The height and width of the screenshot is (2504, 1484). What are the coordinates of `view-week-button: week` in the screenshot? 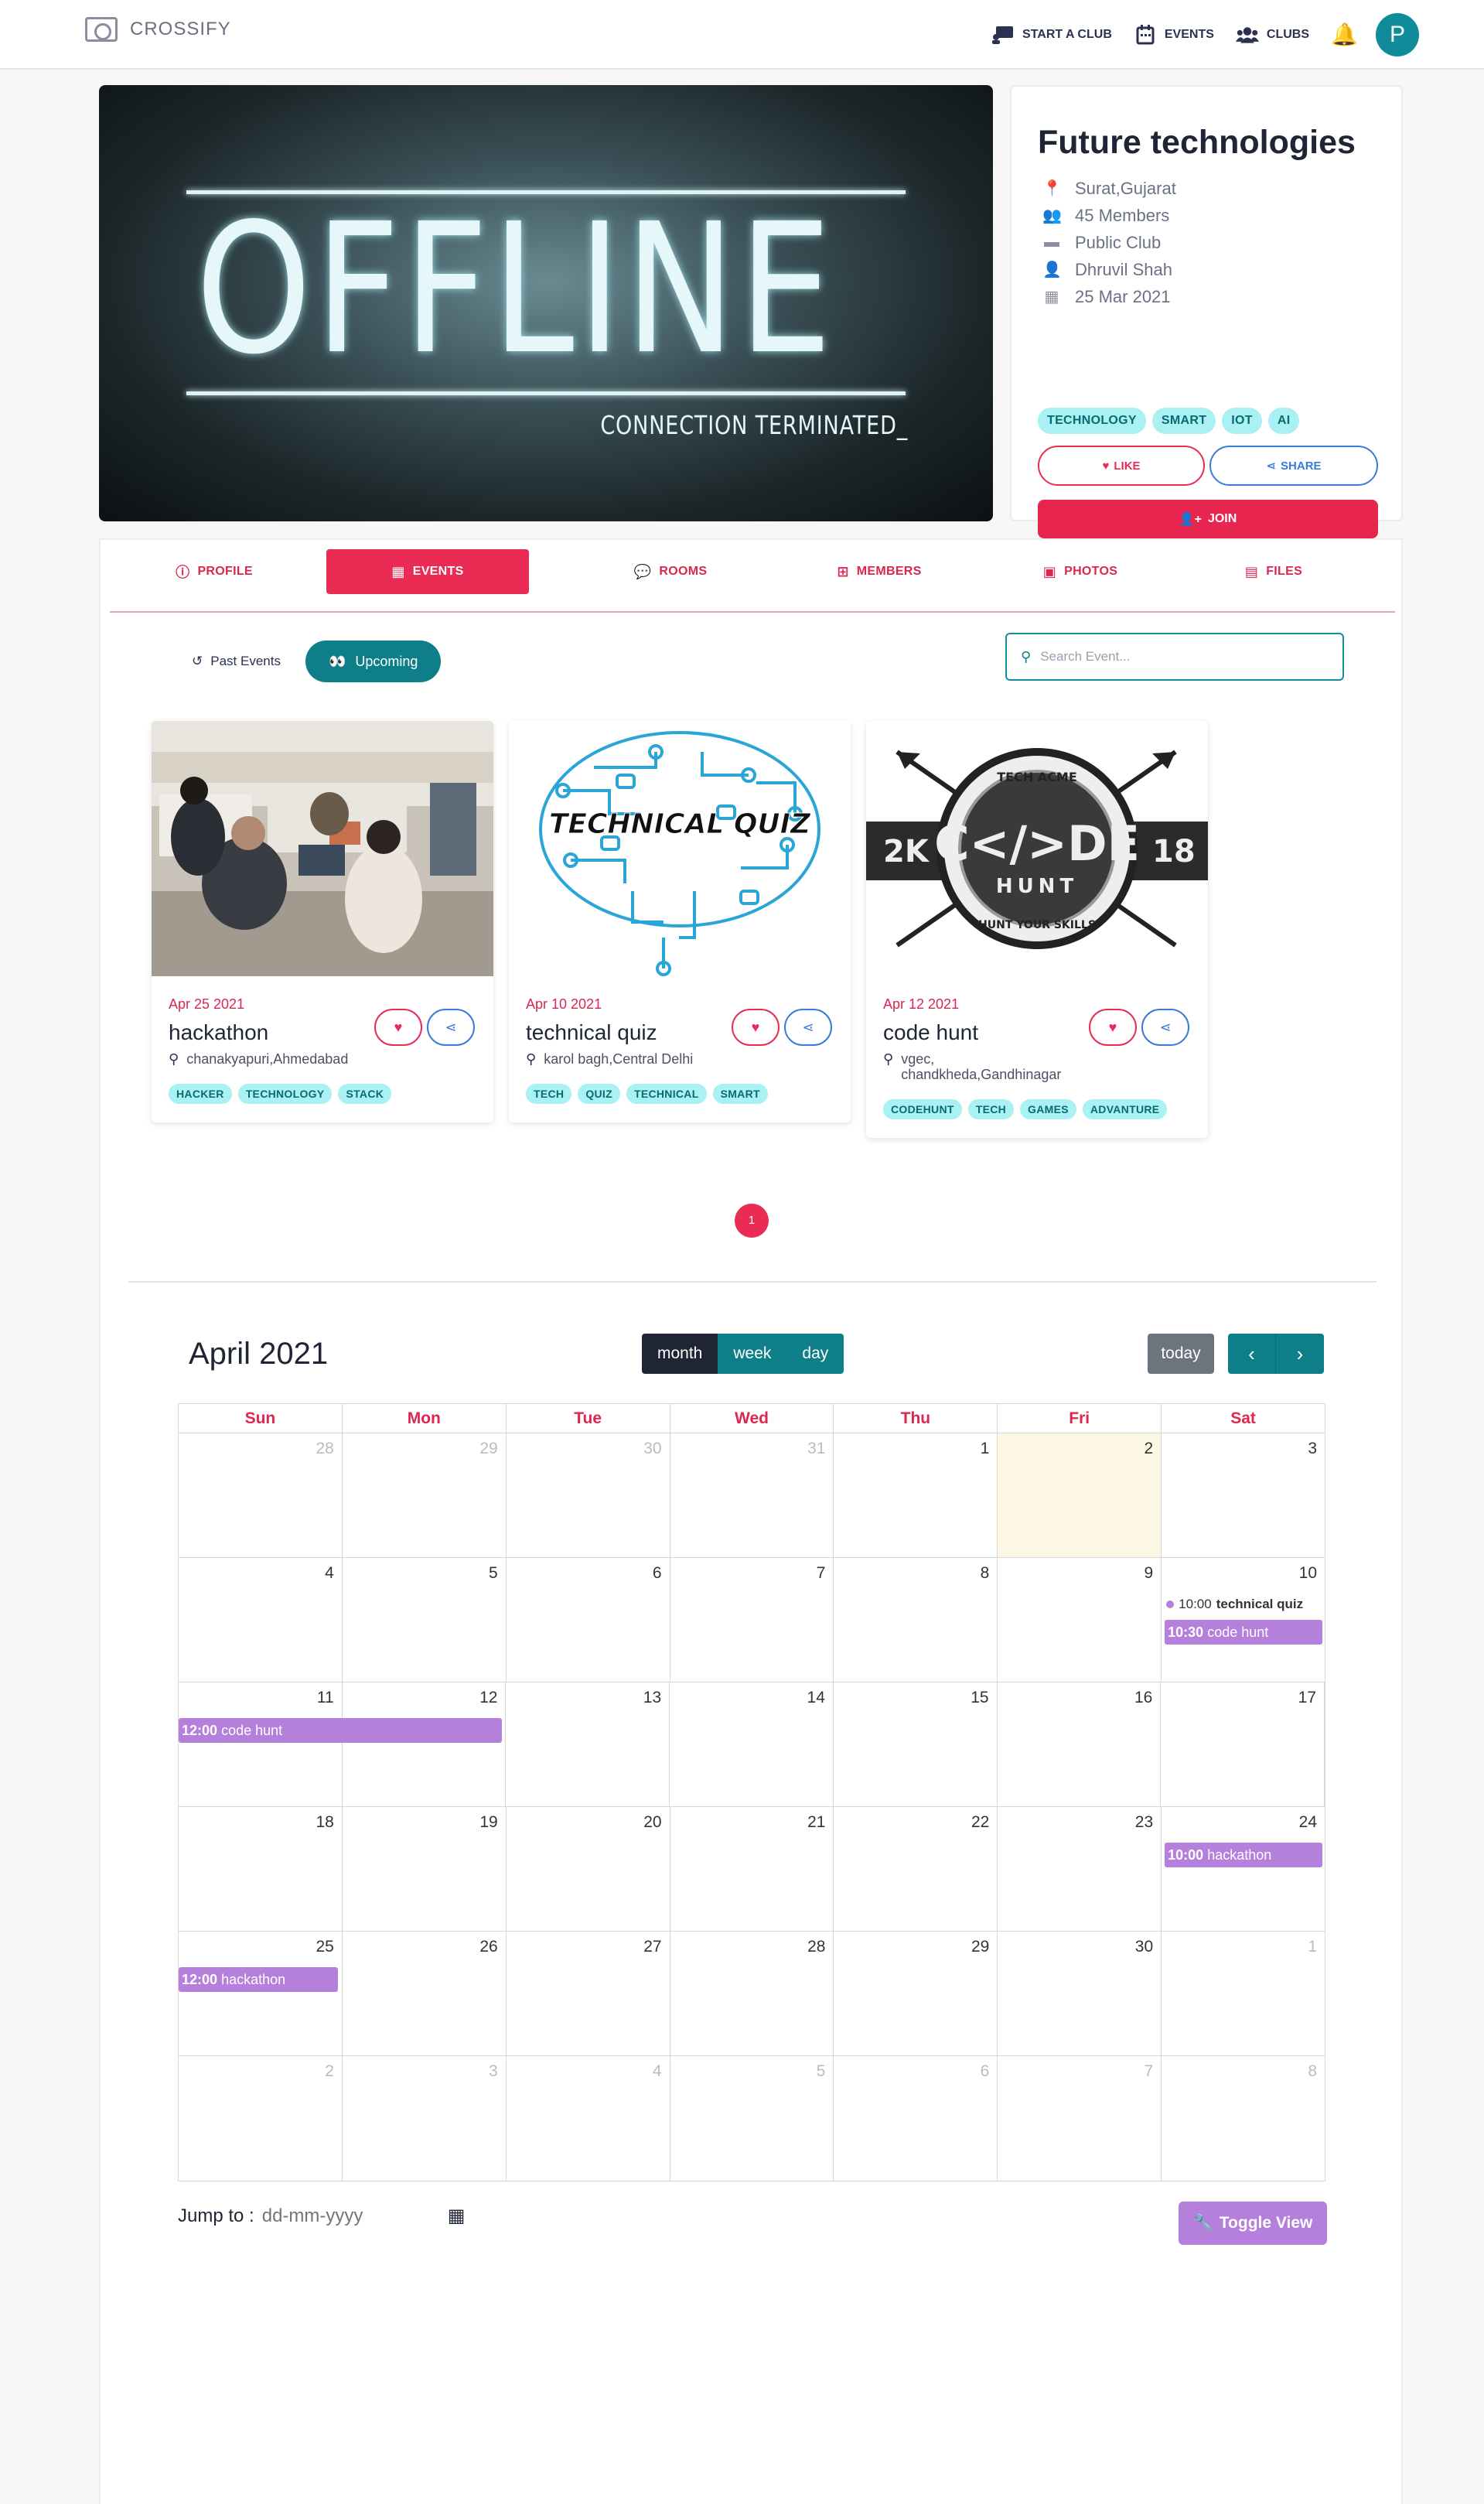 It's located at (752, 1354).